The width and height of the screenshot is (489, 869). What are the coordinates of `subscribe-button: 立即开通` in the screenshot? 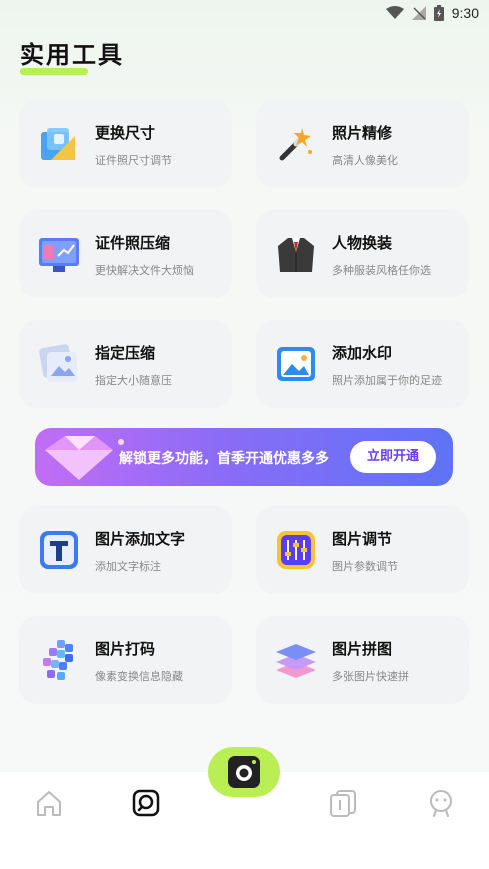 It's located at (393, 457).